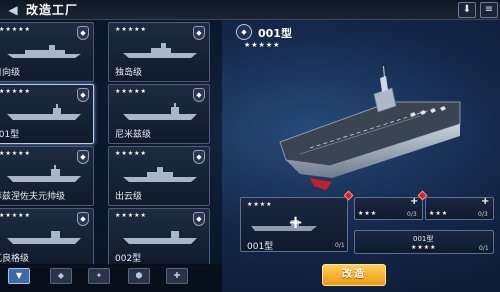 This screenshot has height=292, width=500. I want to click on filter-tab-rank-5: ✚, so click(177, 276).